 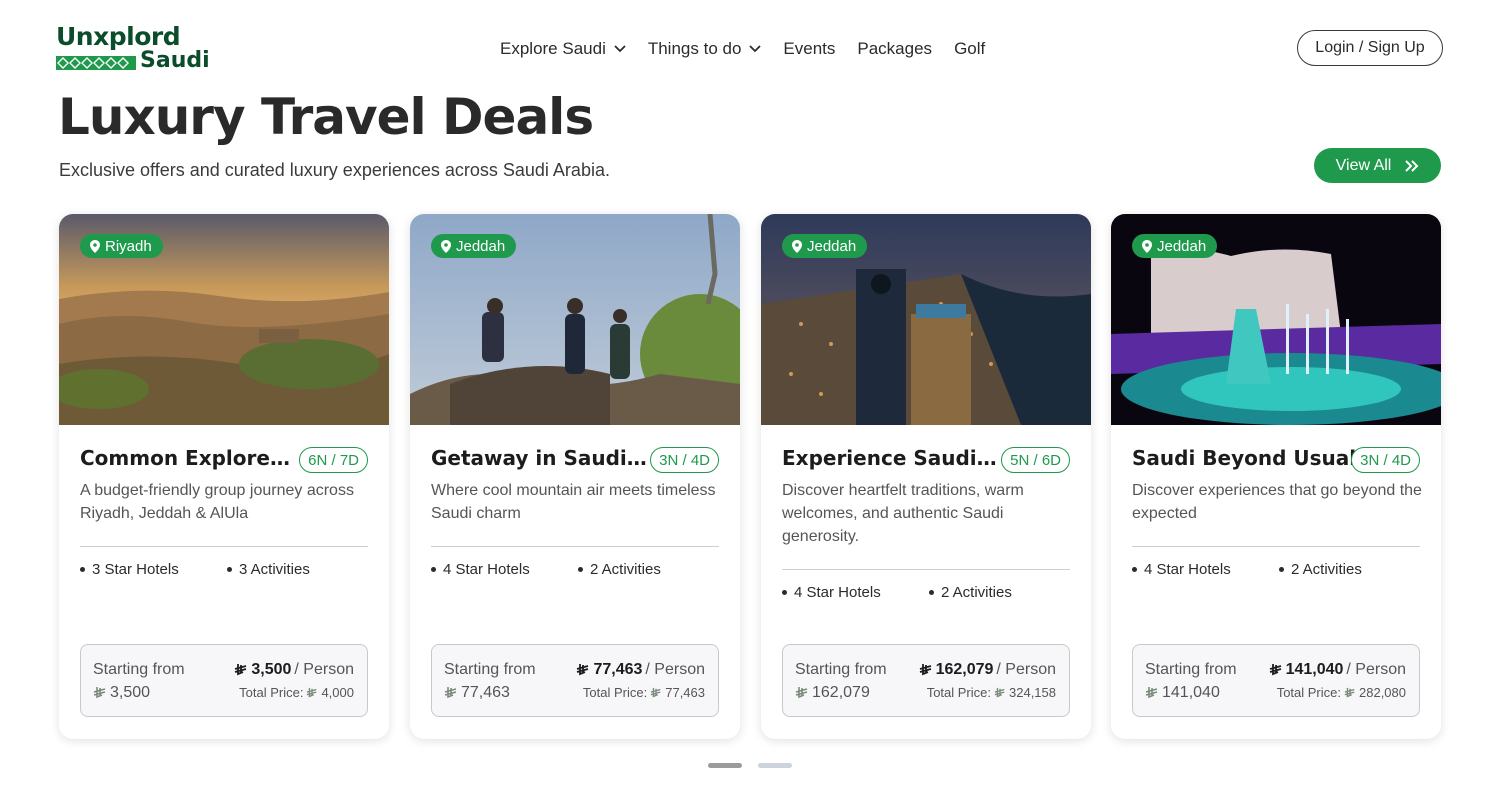 I want to click on feature-hotels: 3 Star Hotels, so click(x=153, y=569).